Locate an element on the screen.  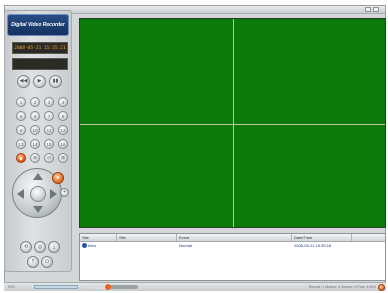
key-label: 13 is located at coordinates (21, 144).